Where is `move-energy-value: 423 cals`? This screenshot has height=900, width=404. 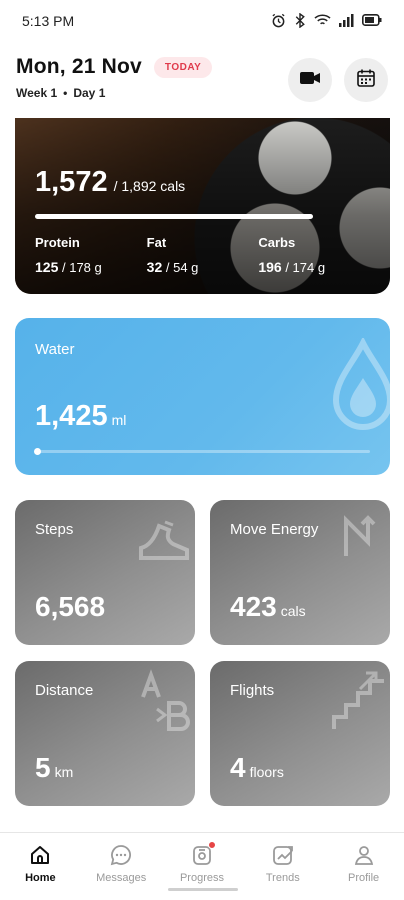 move-energy-value: 423 cals is located at coordinates (268, 606).